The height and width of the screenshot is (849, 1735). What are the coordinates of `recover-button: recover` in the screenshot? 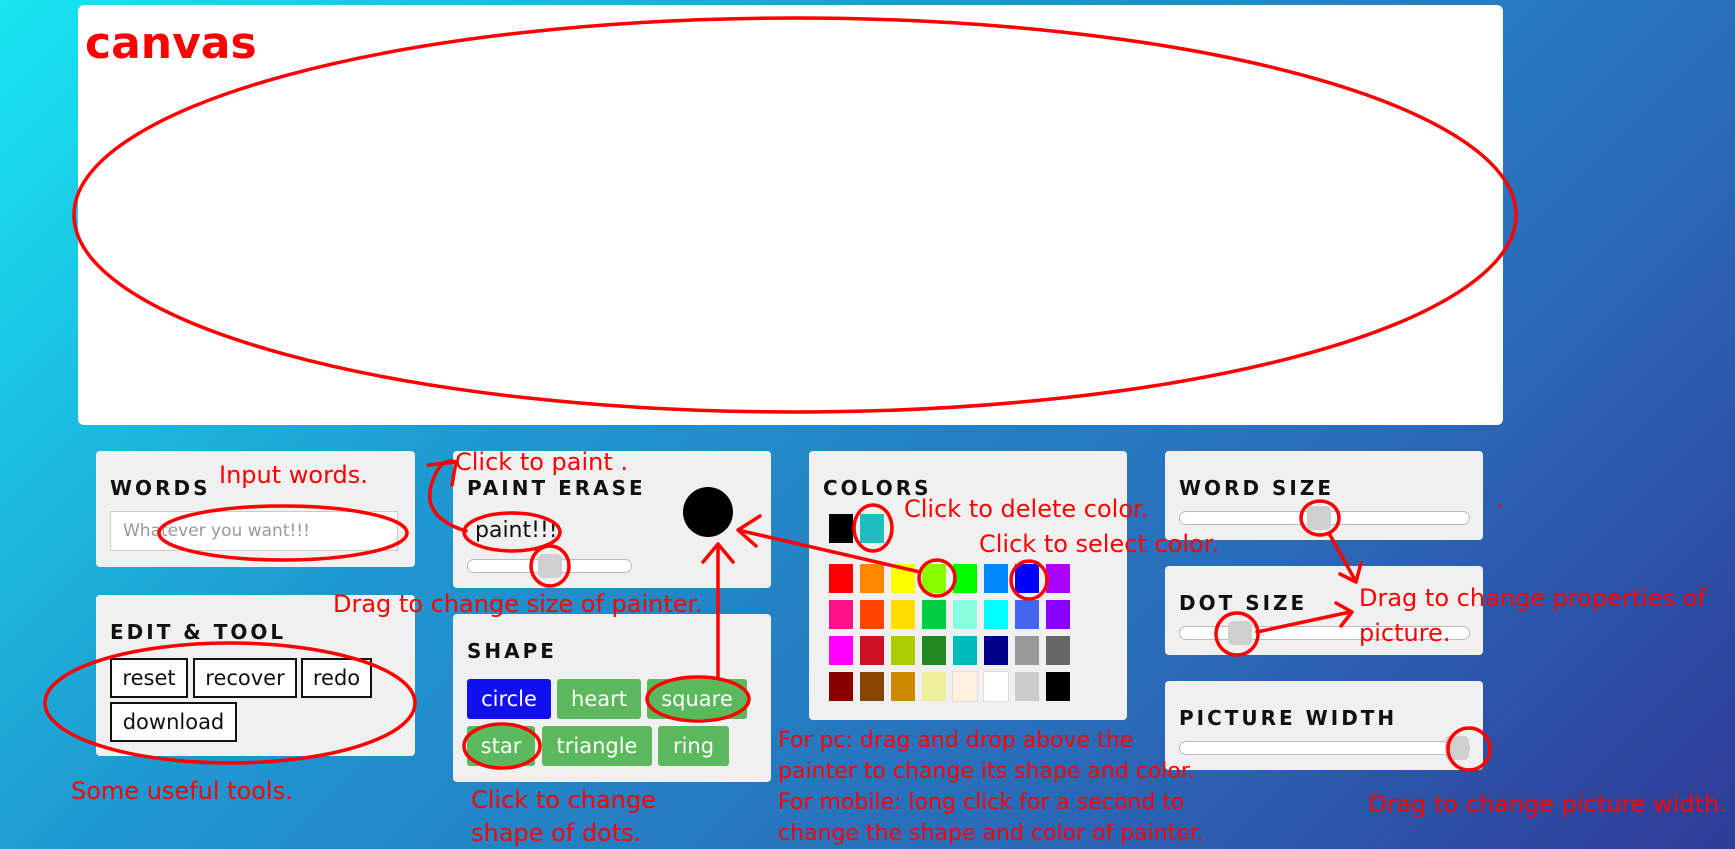 It's located at (245, 678).